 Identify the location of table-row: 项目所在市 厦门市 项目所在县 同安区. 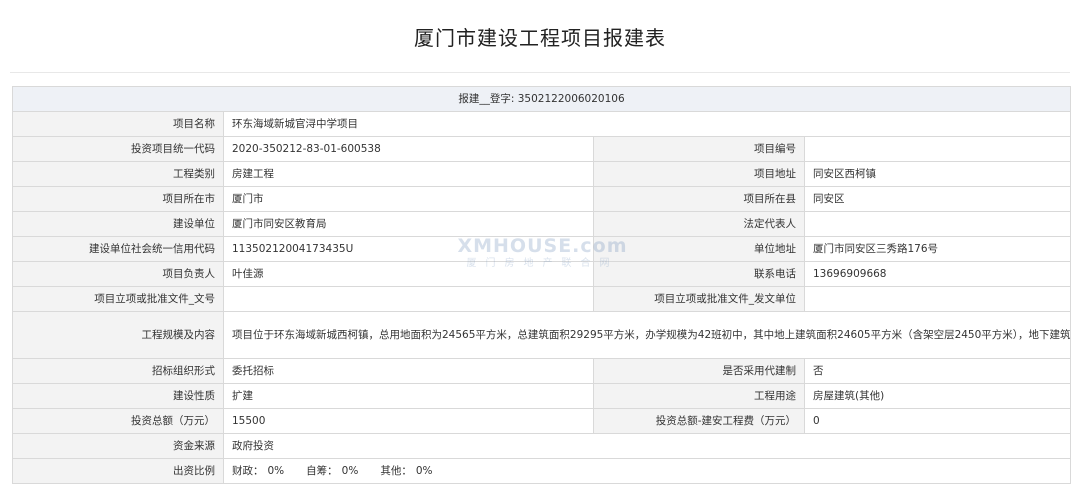
(542, 199).